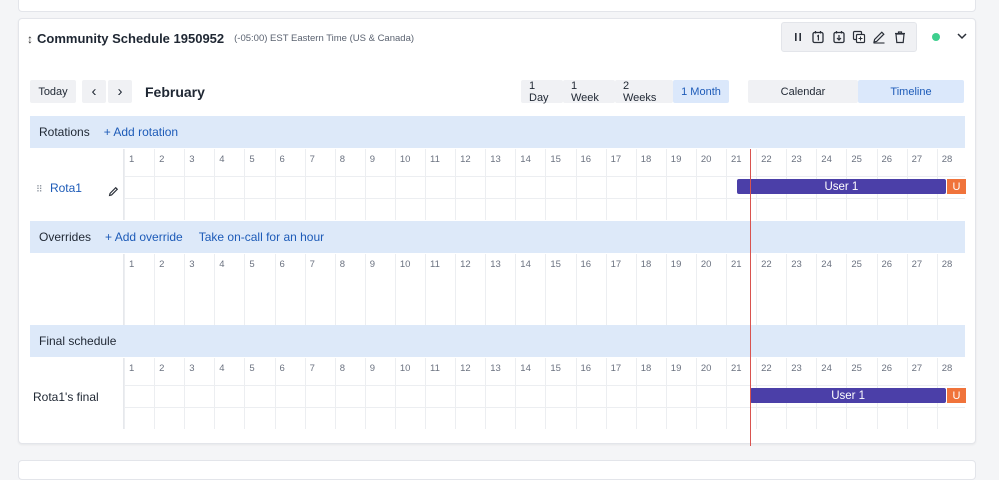 The height and width of the screenshot is (480, 999). What do you see at coordinates (259, 289) in the screenshot?
I see `day-column: 5` at bounding box center [259, 289].